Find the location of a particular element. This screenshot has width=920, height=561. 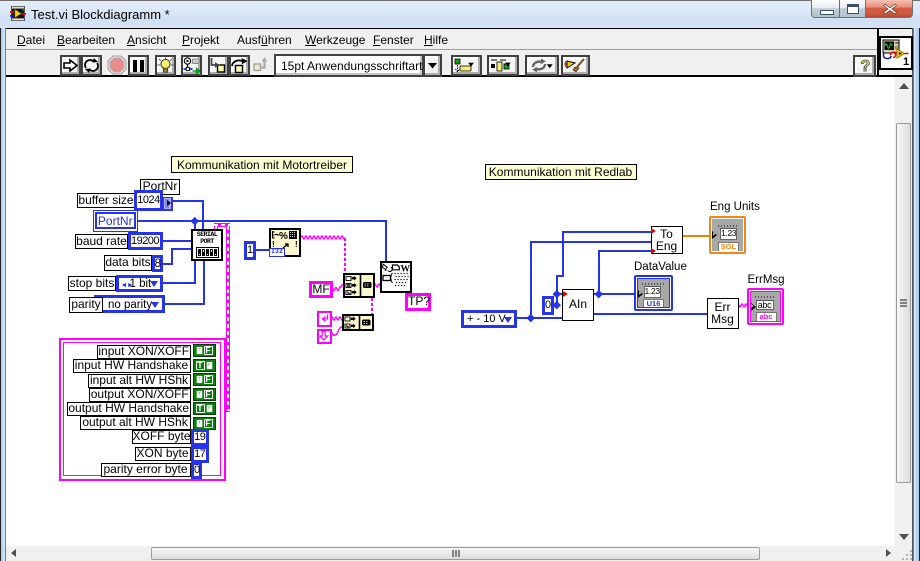

svg-text: W is located at coordinates (406, 270).